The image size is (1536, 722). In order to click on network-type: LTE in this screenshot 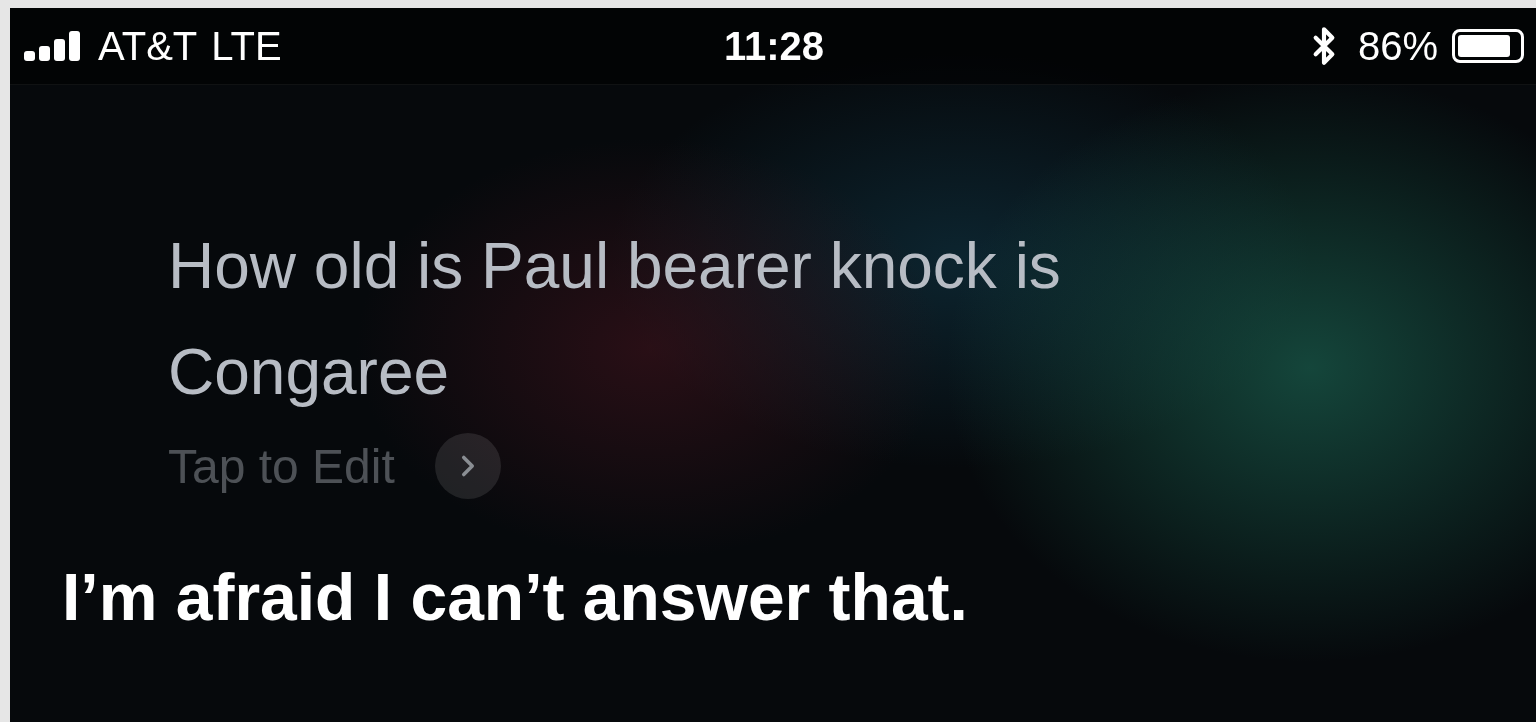, I will do `click(246, 46)`.